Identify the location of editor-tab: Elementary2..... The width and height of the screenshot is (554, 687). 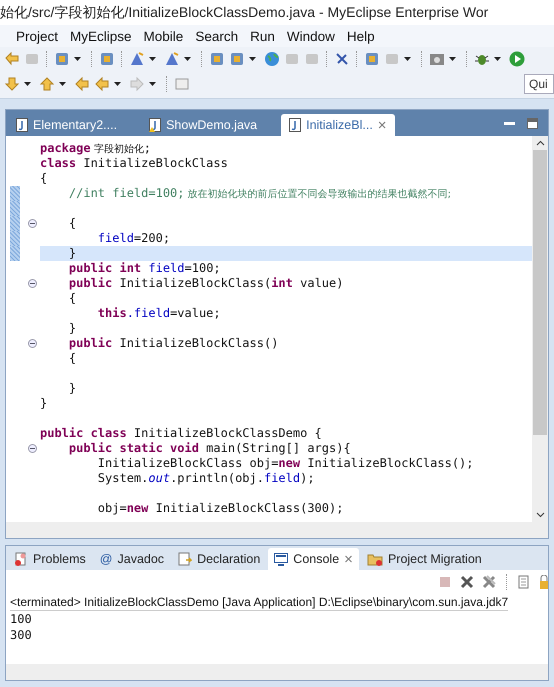
(67, 125).